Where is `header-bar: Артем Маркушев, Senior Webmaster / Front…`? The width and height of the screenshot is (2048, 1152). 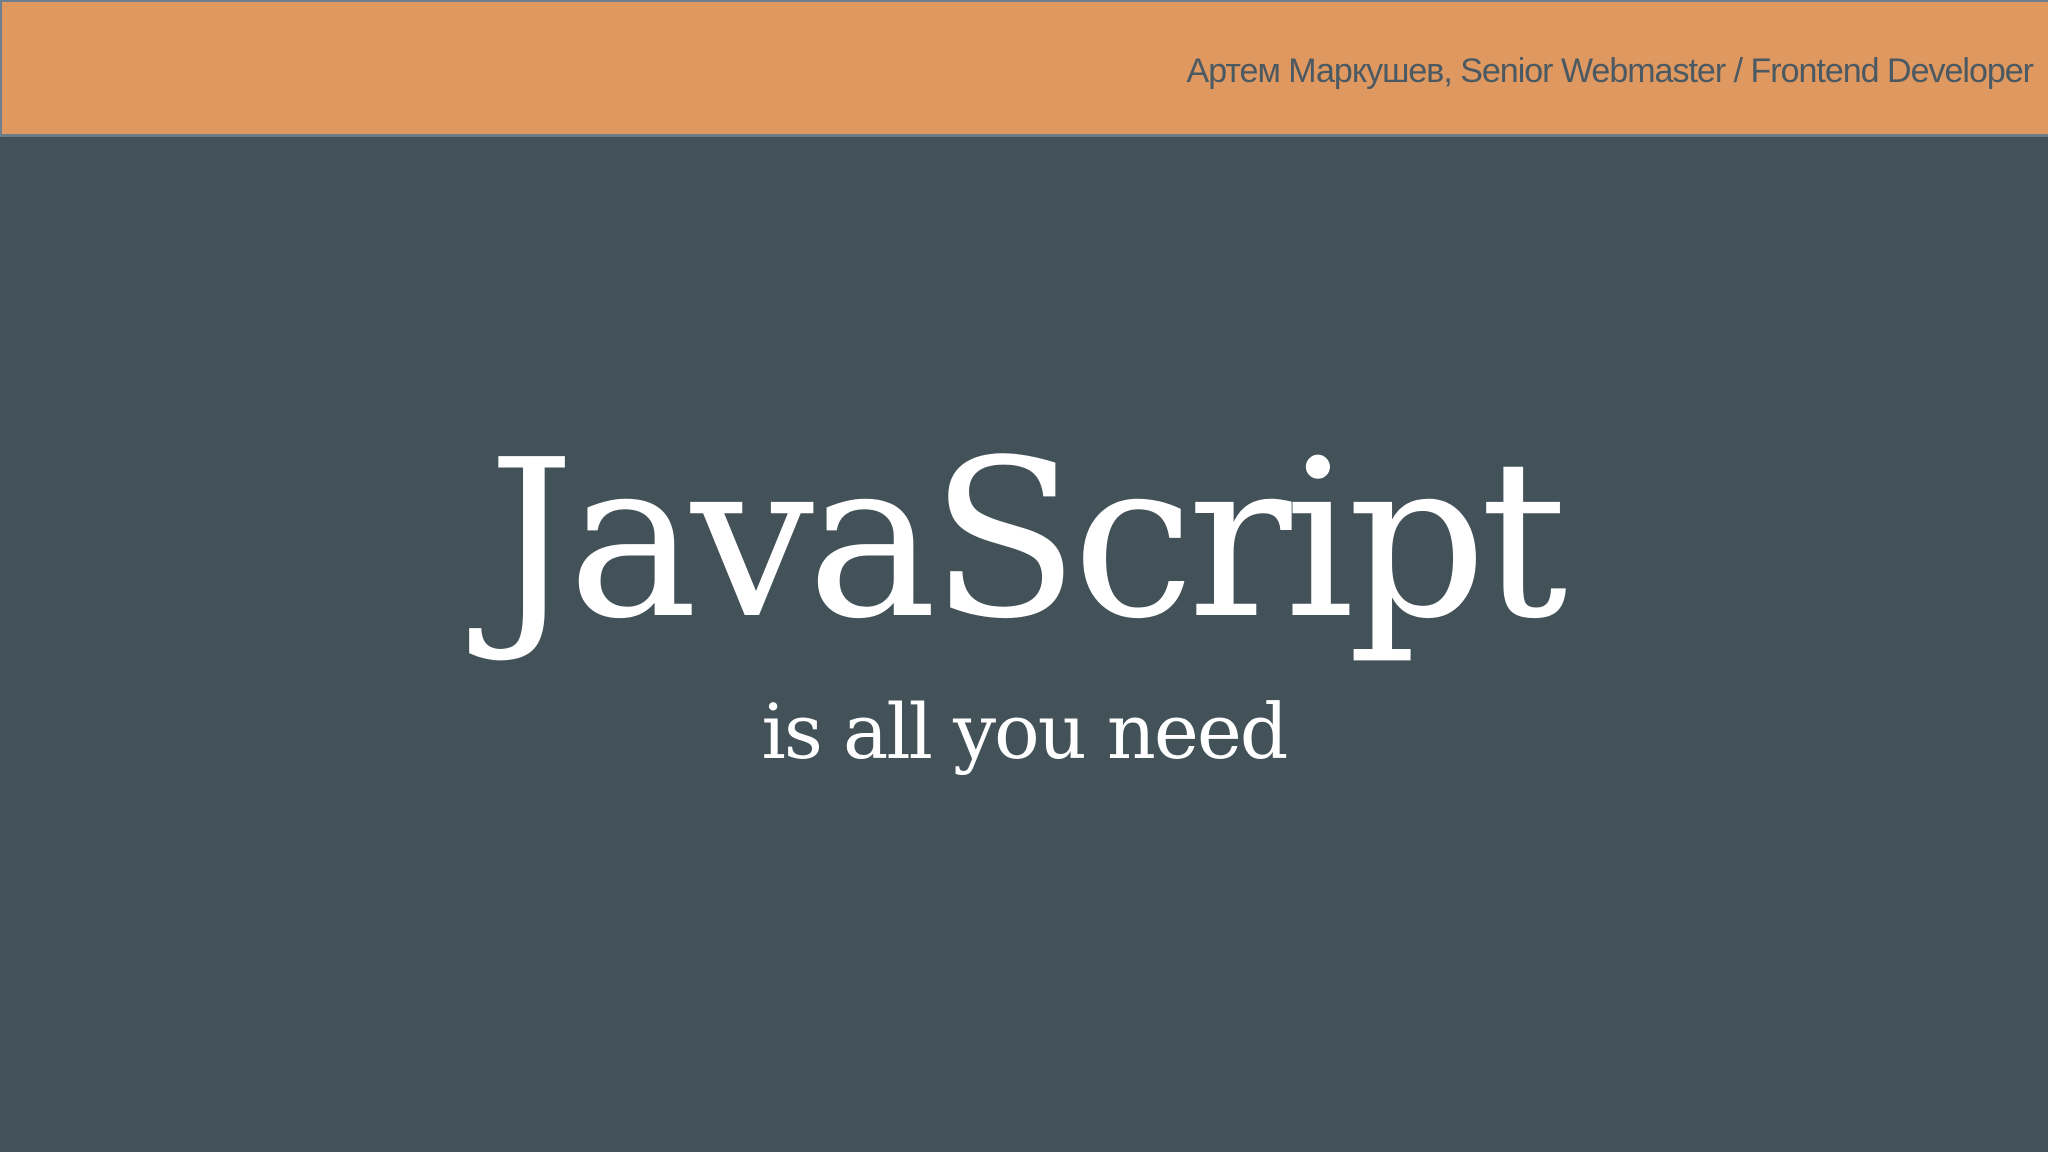 header-bar: Артем Маркушев, Senior Webmaster / Front… is located at coordinates (1024, 68).